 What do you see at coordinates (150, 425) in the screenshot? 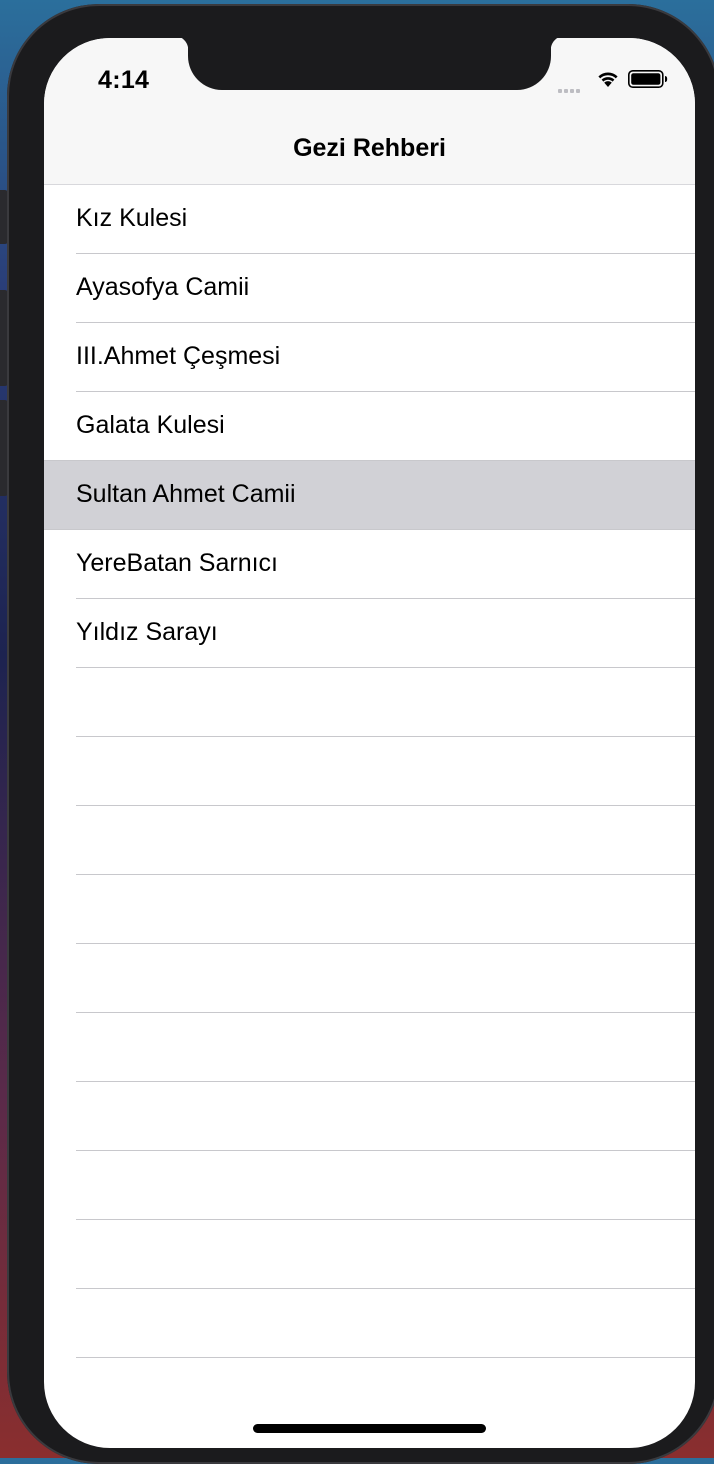
I see `place-label: Galata Kulesi` at bounding box center [150, 425].